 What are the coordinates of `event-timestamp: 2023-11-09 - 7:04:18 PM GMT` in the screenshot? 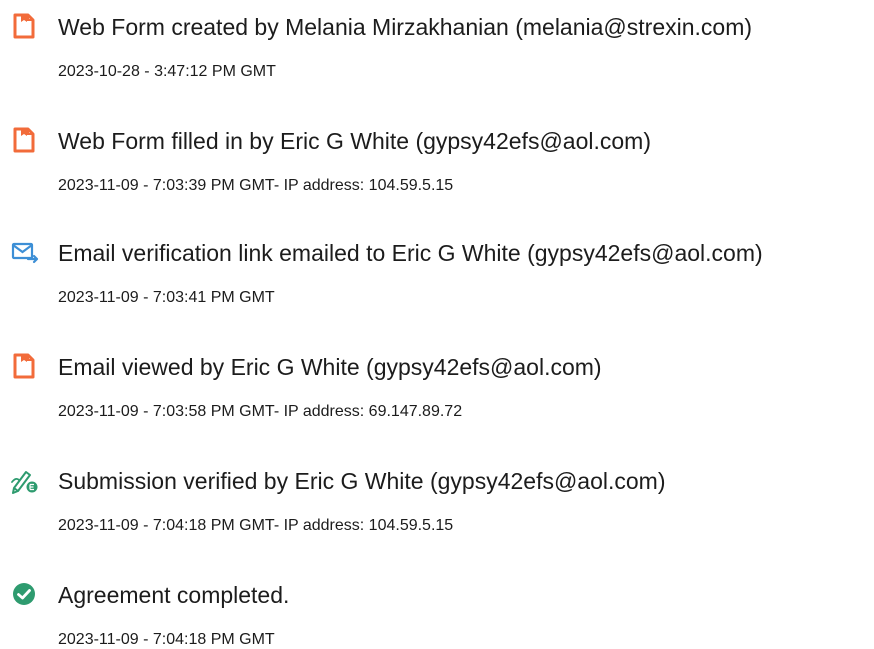 It's located at (166, 639).